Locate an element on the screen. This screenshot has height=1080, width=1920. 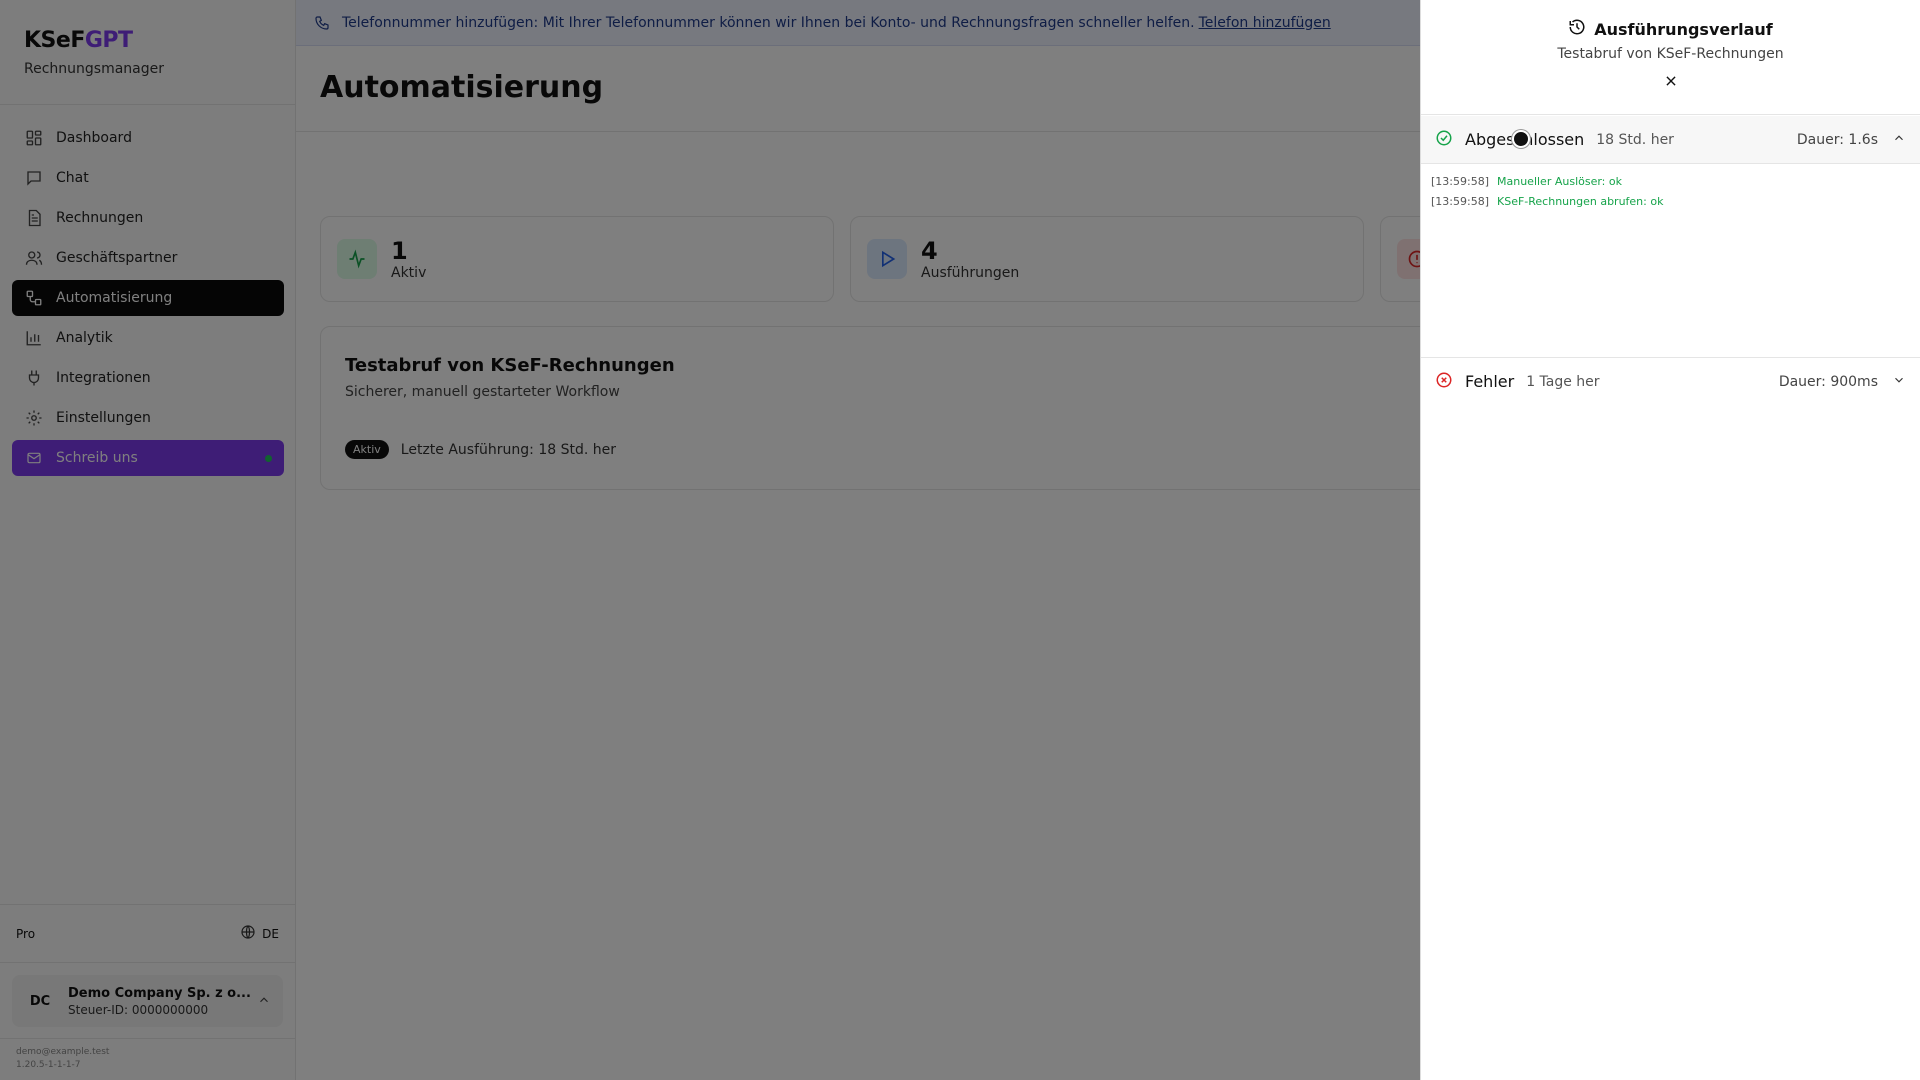
panel-title: Ausführungsverlauf is located at coordinates (1670, 29).